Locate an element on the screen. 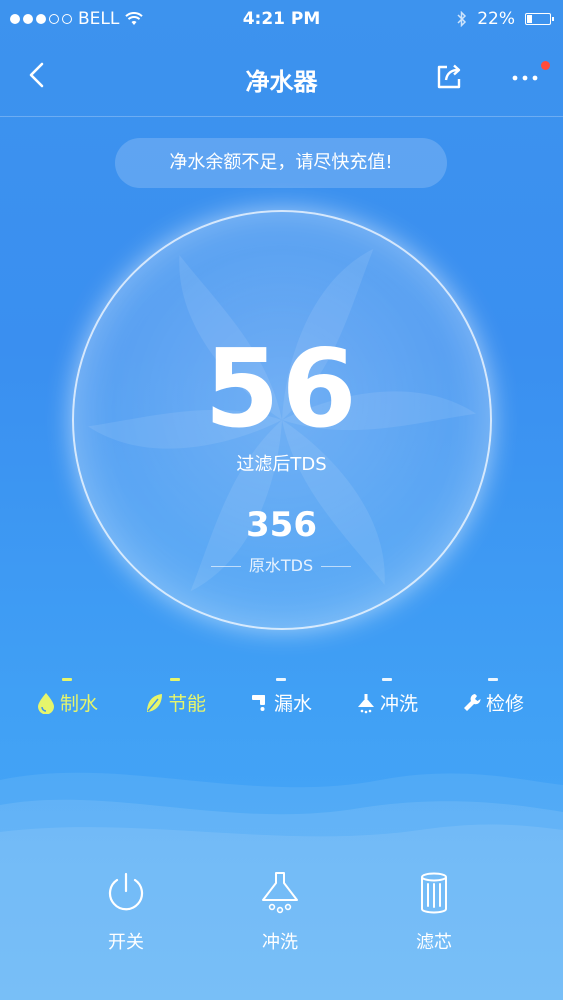 The image size is (563, 1000). raw-tds-value: 356 is located at coordinates (281, 525).